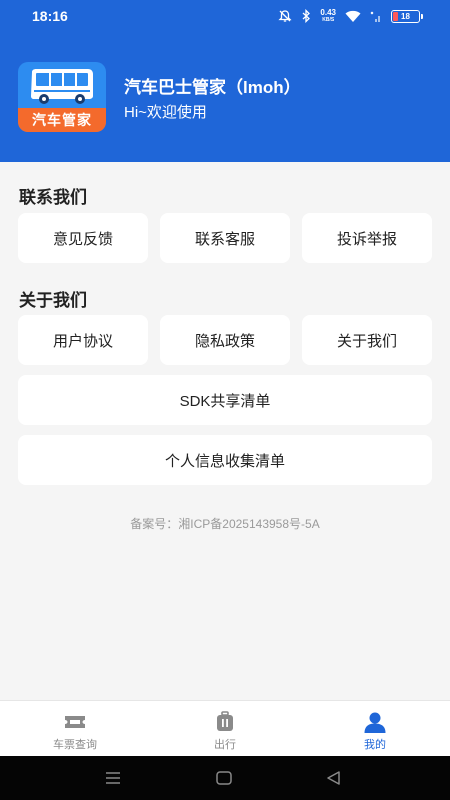 The width and height of the screenshot is (450, 800). I want to click on about-section-title: 关于我们, so click(53, 300).